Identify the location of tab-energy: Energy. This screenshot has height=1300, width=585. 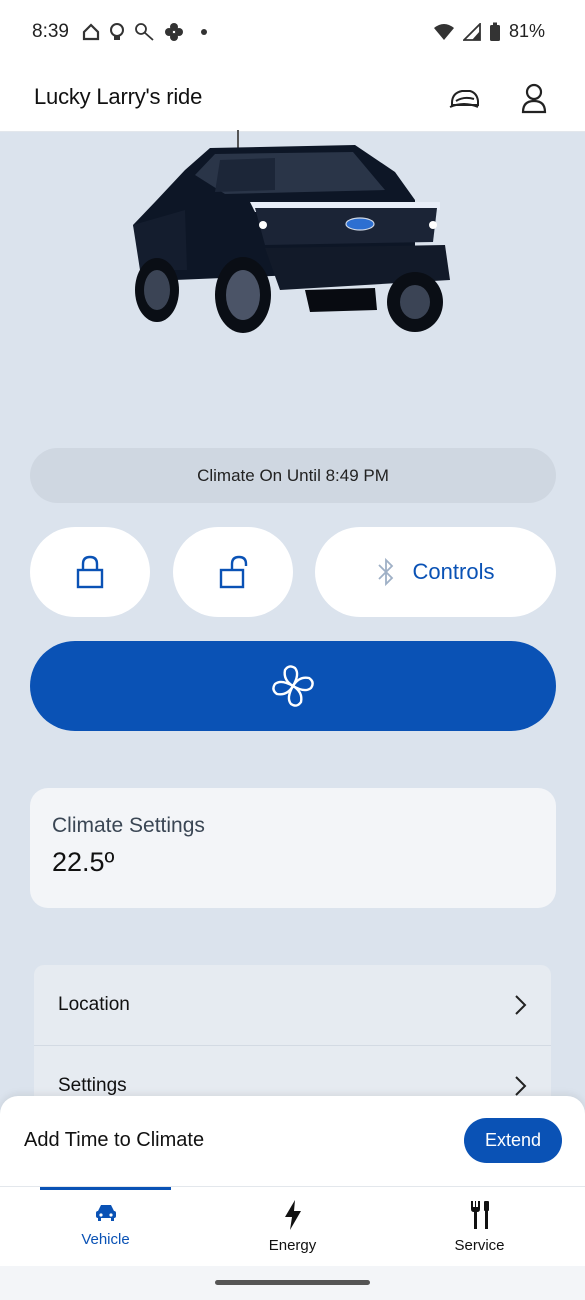
(292, 1227).